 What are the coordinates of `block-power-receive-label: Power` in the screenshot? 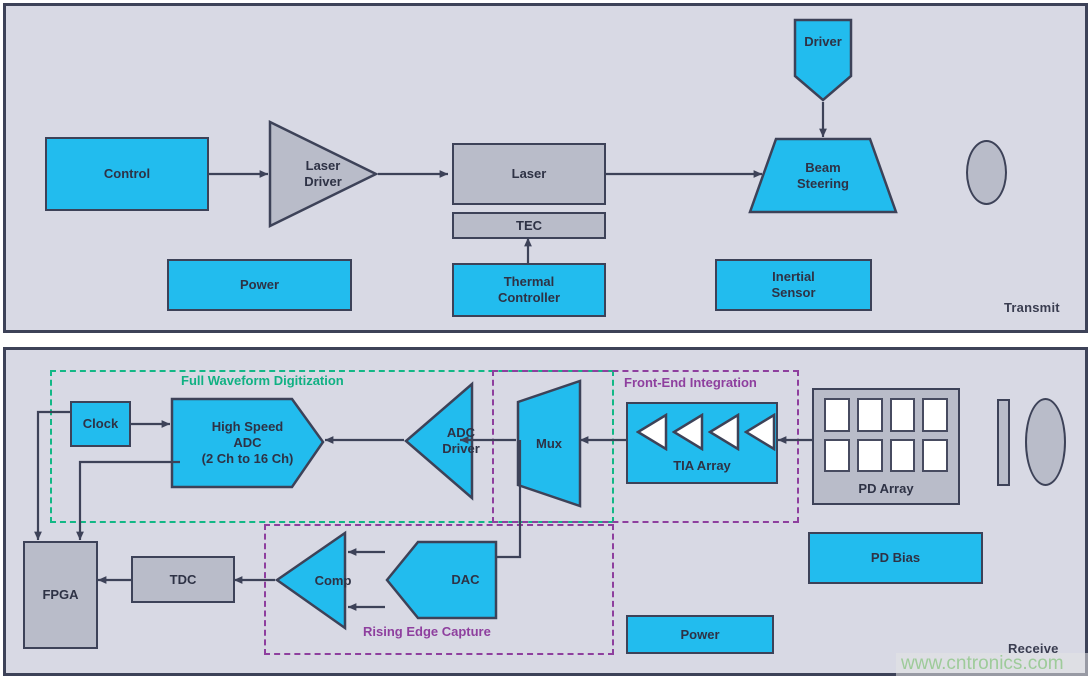 It's located at (700, 634).